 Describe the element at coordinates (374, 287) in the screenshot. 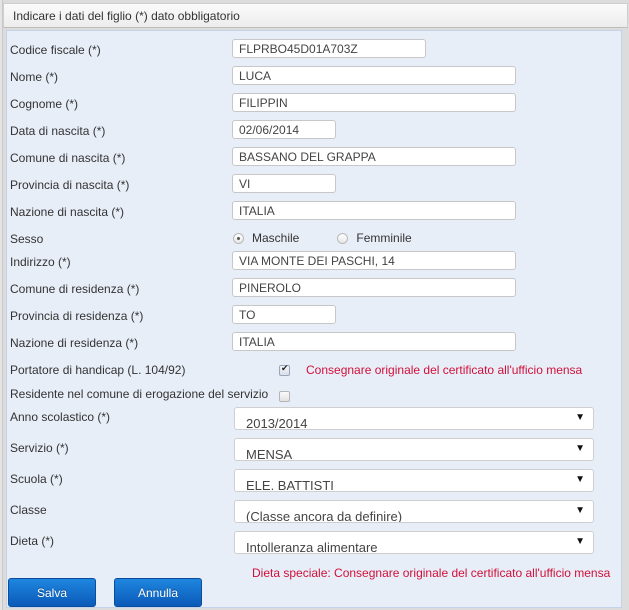

I see `comune-residenza-input` at that location.